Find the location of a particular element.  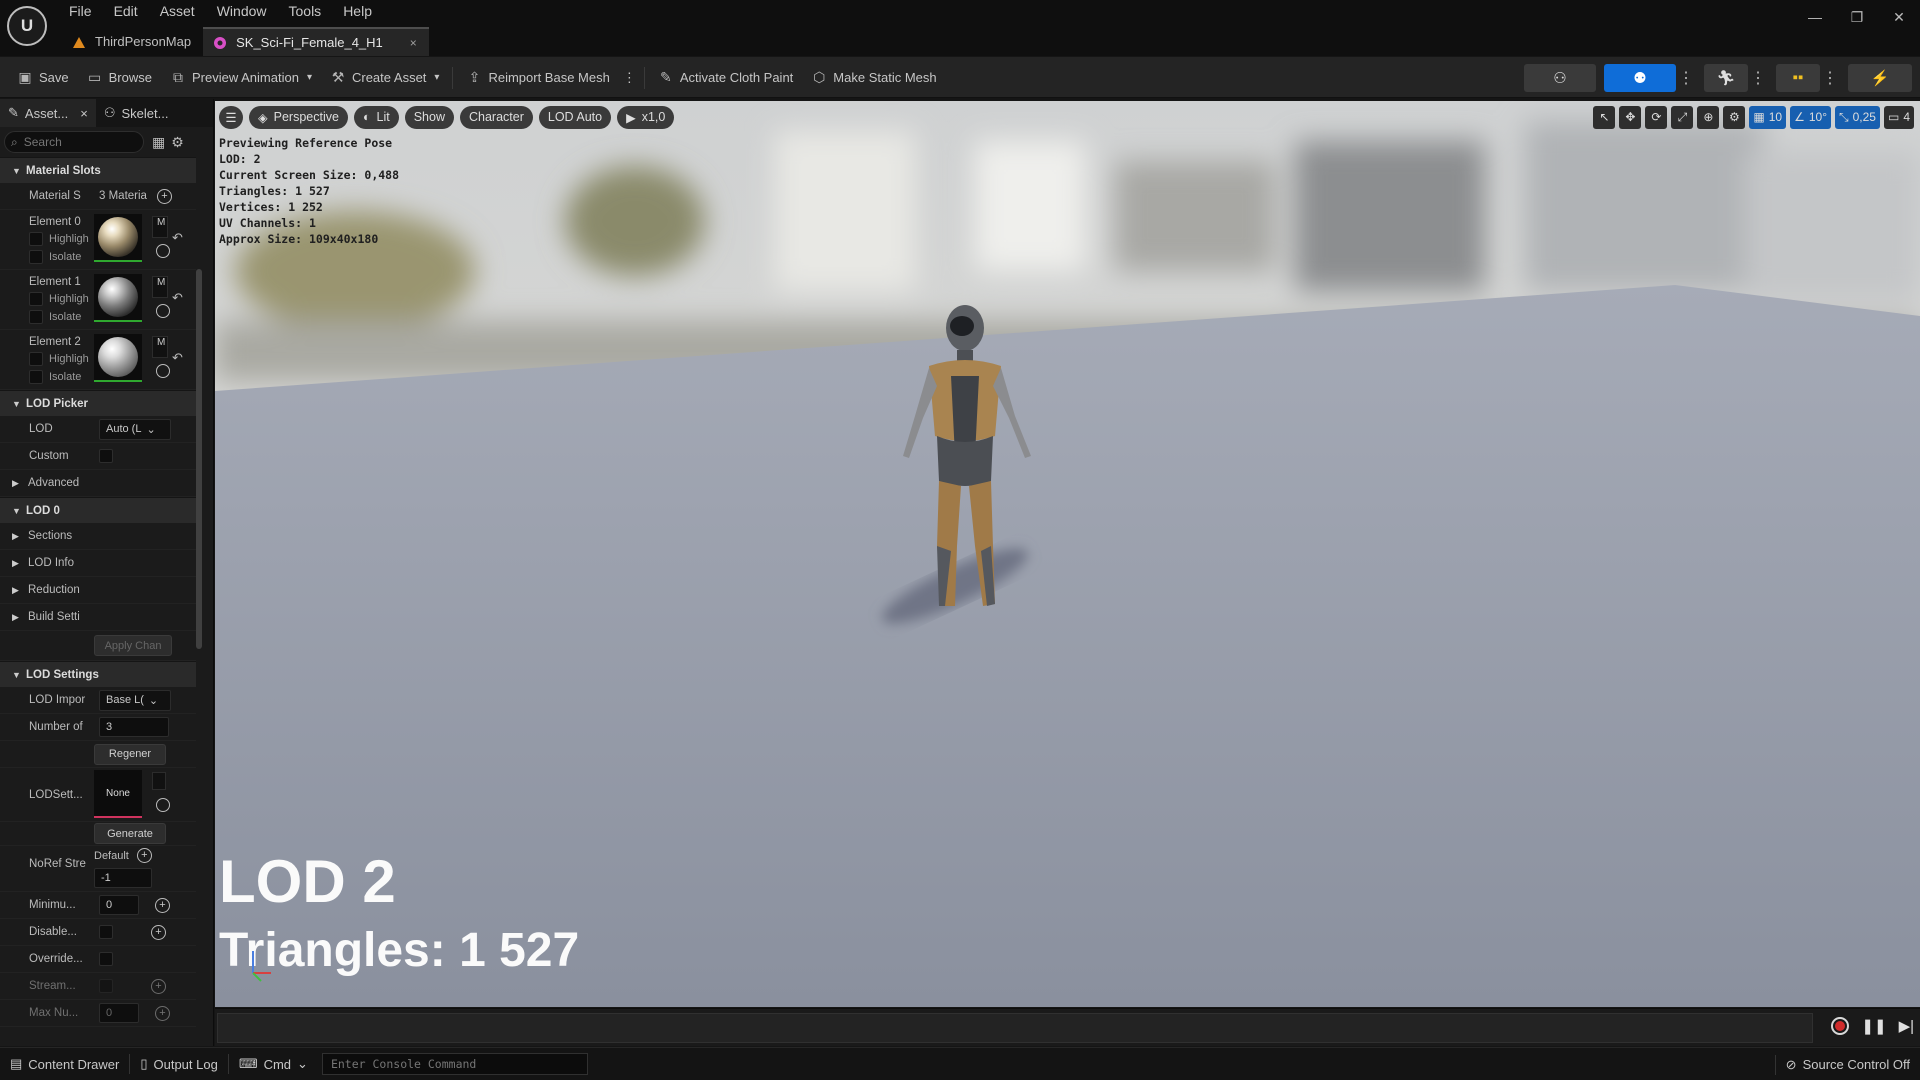

preview-animation-button: ⧉ Preview Animation ▾ is located at coordinates (241, 78).